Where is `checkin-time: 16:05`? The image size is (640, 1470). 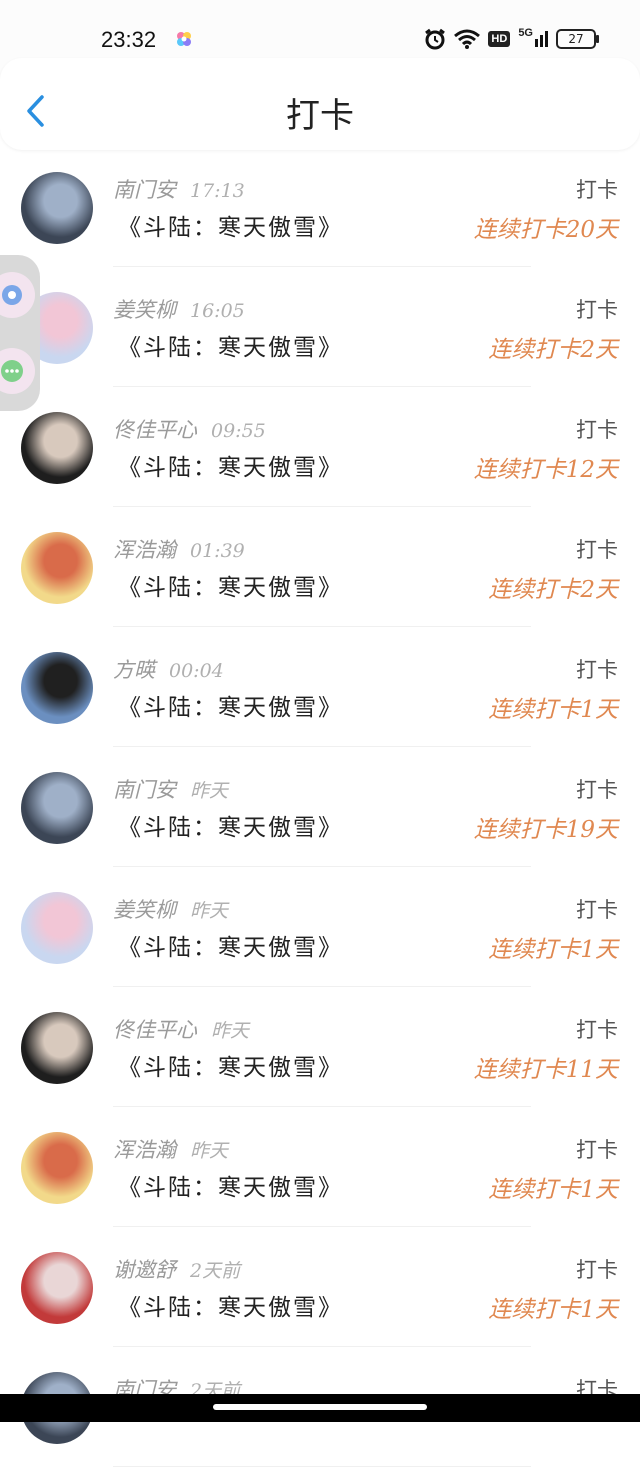 checkin-time: 16:05 is located at coordinates (217, 311).